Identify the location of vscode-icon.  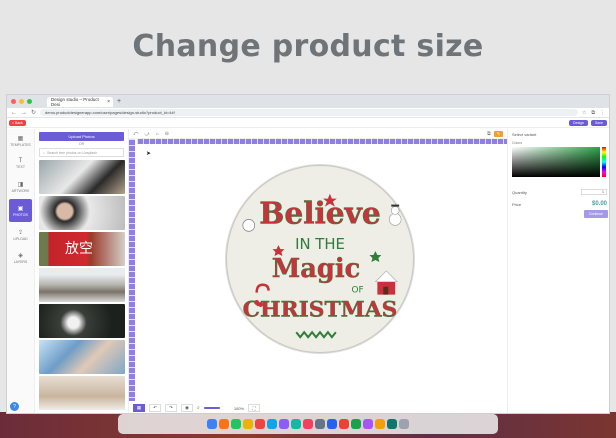
(332, 424).